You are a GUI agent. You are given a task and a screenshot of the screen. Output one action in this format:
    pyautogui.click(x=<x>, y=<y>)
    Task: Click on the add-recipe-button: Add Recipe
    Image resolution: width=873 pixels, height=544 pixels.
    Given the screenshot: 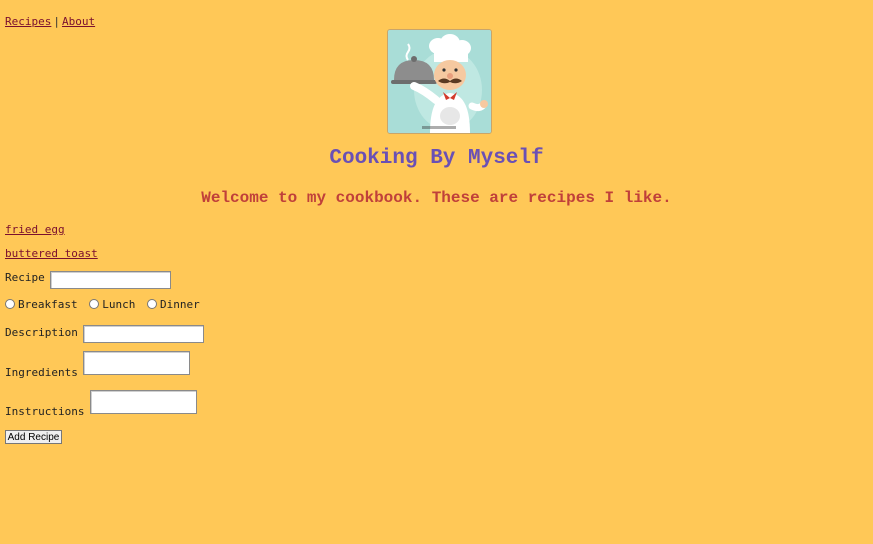 What is the action you would take?
    pyautogui.click(x=33, y=437)
    